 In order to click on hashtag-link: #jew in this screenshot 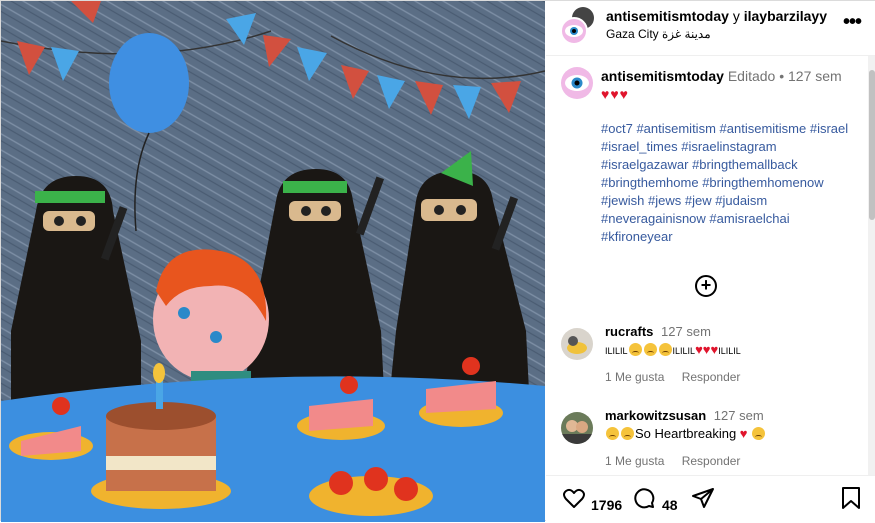, I will do `click(698, 200)`.